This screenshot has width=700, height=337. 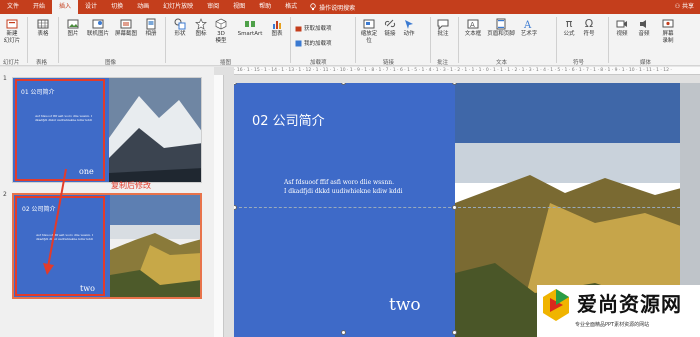 I want to click on shapes-button: 形状, so click(x=180, y=27).